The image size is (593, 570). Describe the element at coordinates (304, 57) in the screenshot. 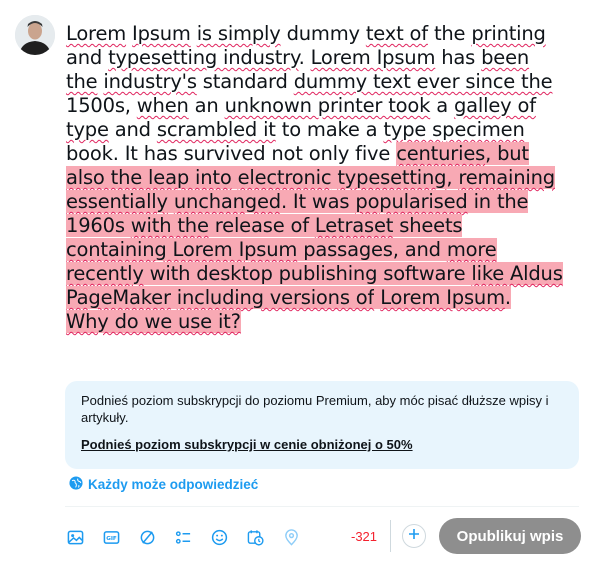

I see `composer-text: .` at that location.